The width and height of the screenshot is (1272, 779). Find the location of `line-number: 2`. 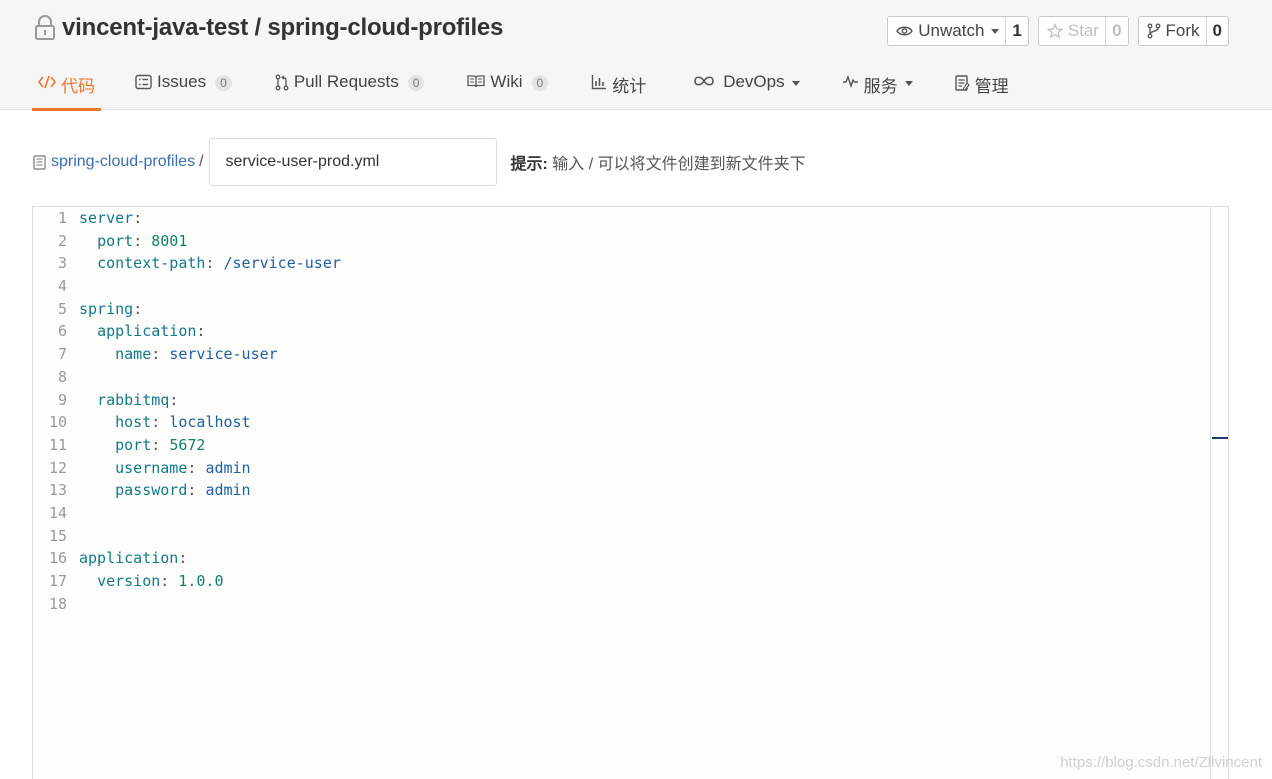

line-number: 2 is located at coordinates (62, 240).